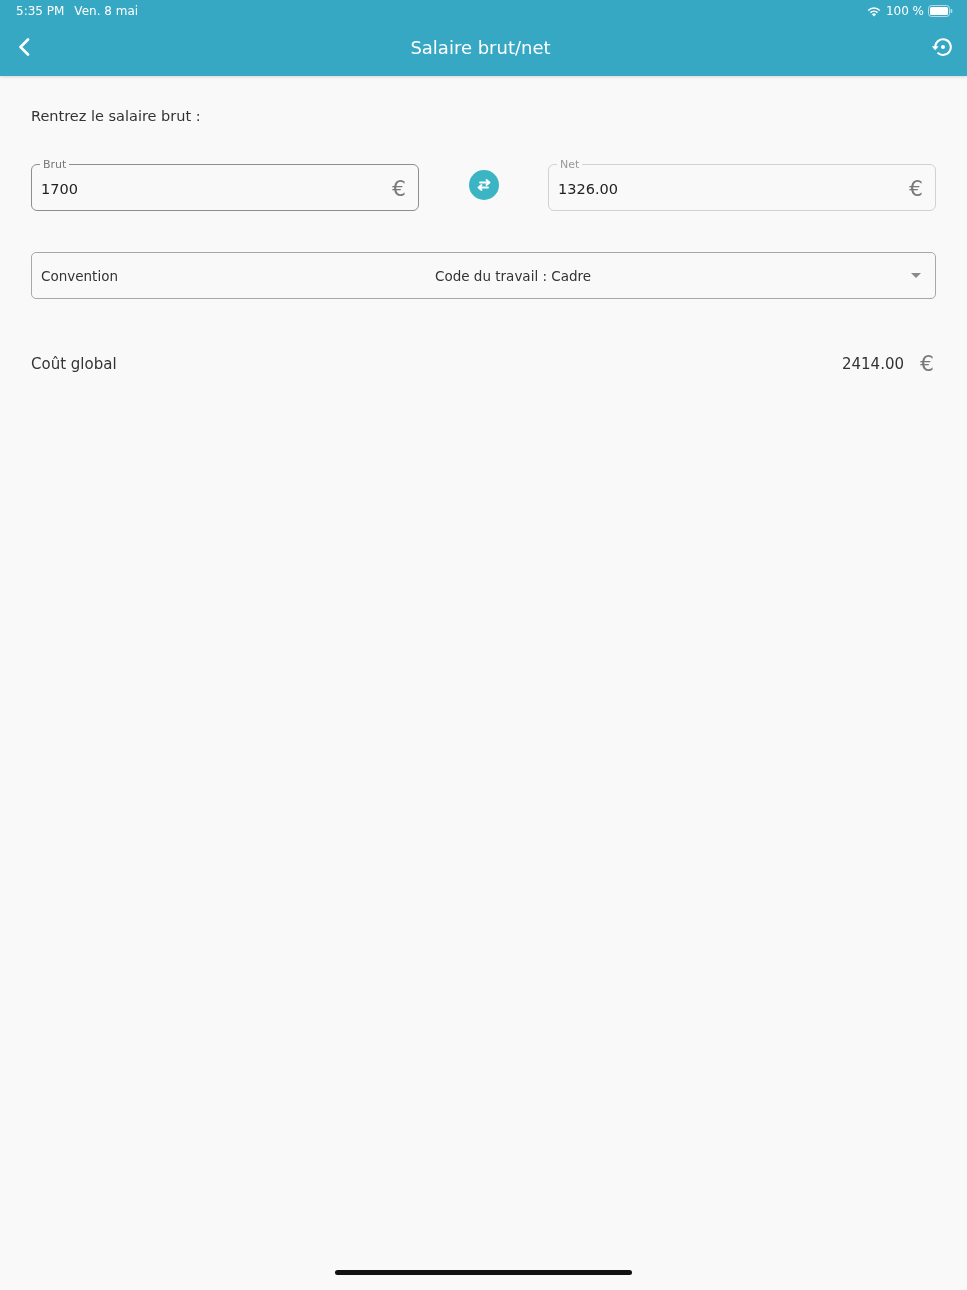 The width and height of the screenshot is (967, 1290). I want to click on restore-button, so click(942, 47).